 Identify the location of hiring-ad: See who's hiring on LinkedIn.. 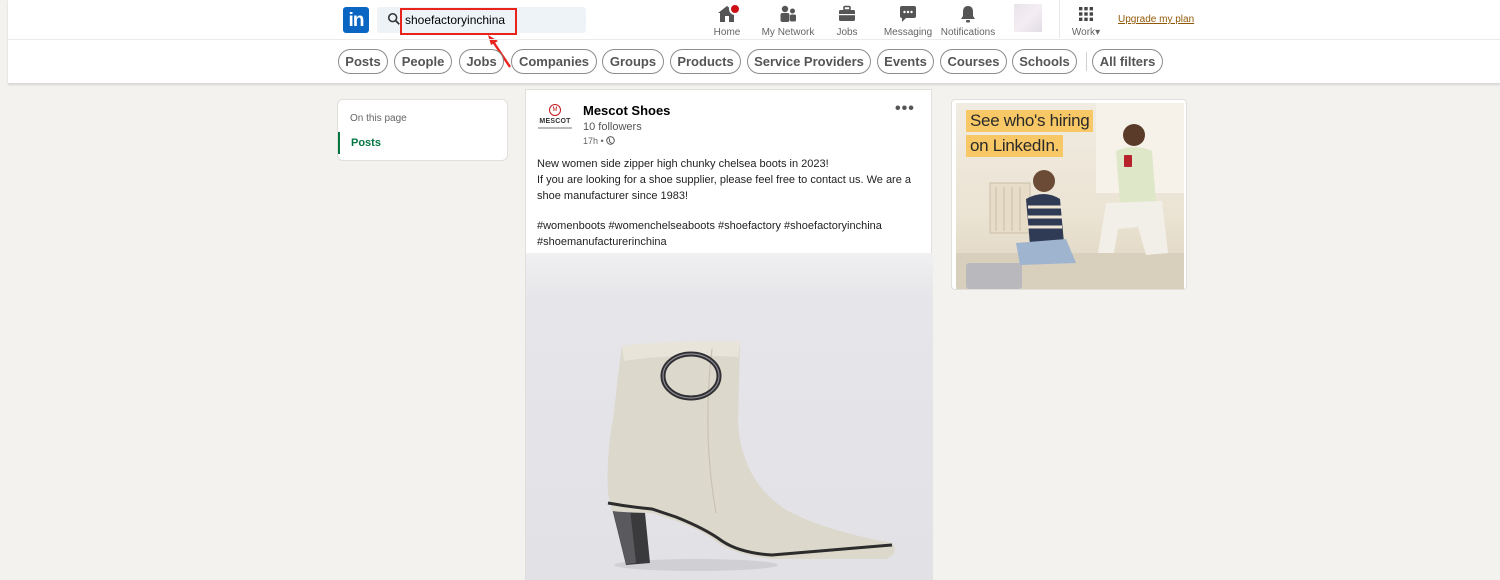
(1069, 194).